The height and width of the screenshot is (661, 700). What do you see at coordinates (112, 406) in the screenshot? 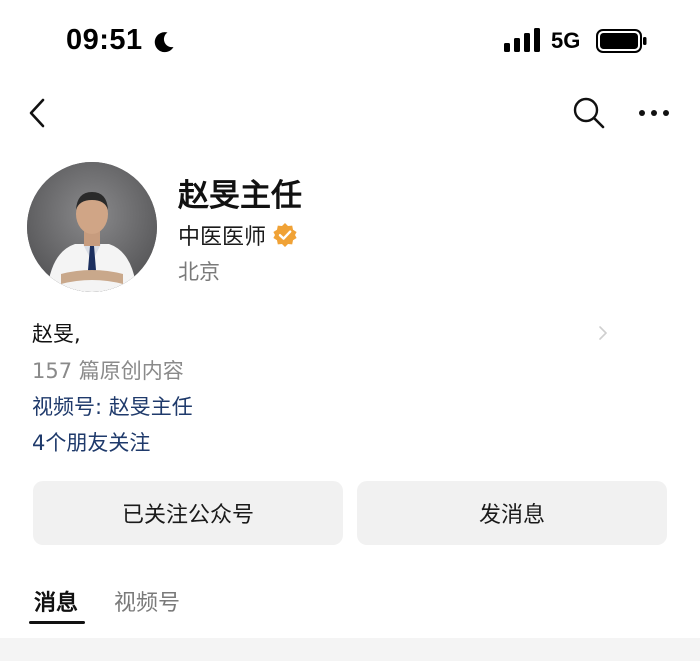
I see `video-channel-link: 视频号: 赵旻主任` at bounding box center [112, 406].